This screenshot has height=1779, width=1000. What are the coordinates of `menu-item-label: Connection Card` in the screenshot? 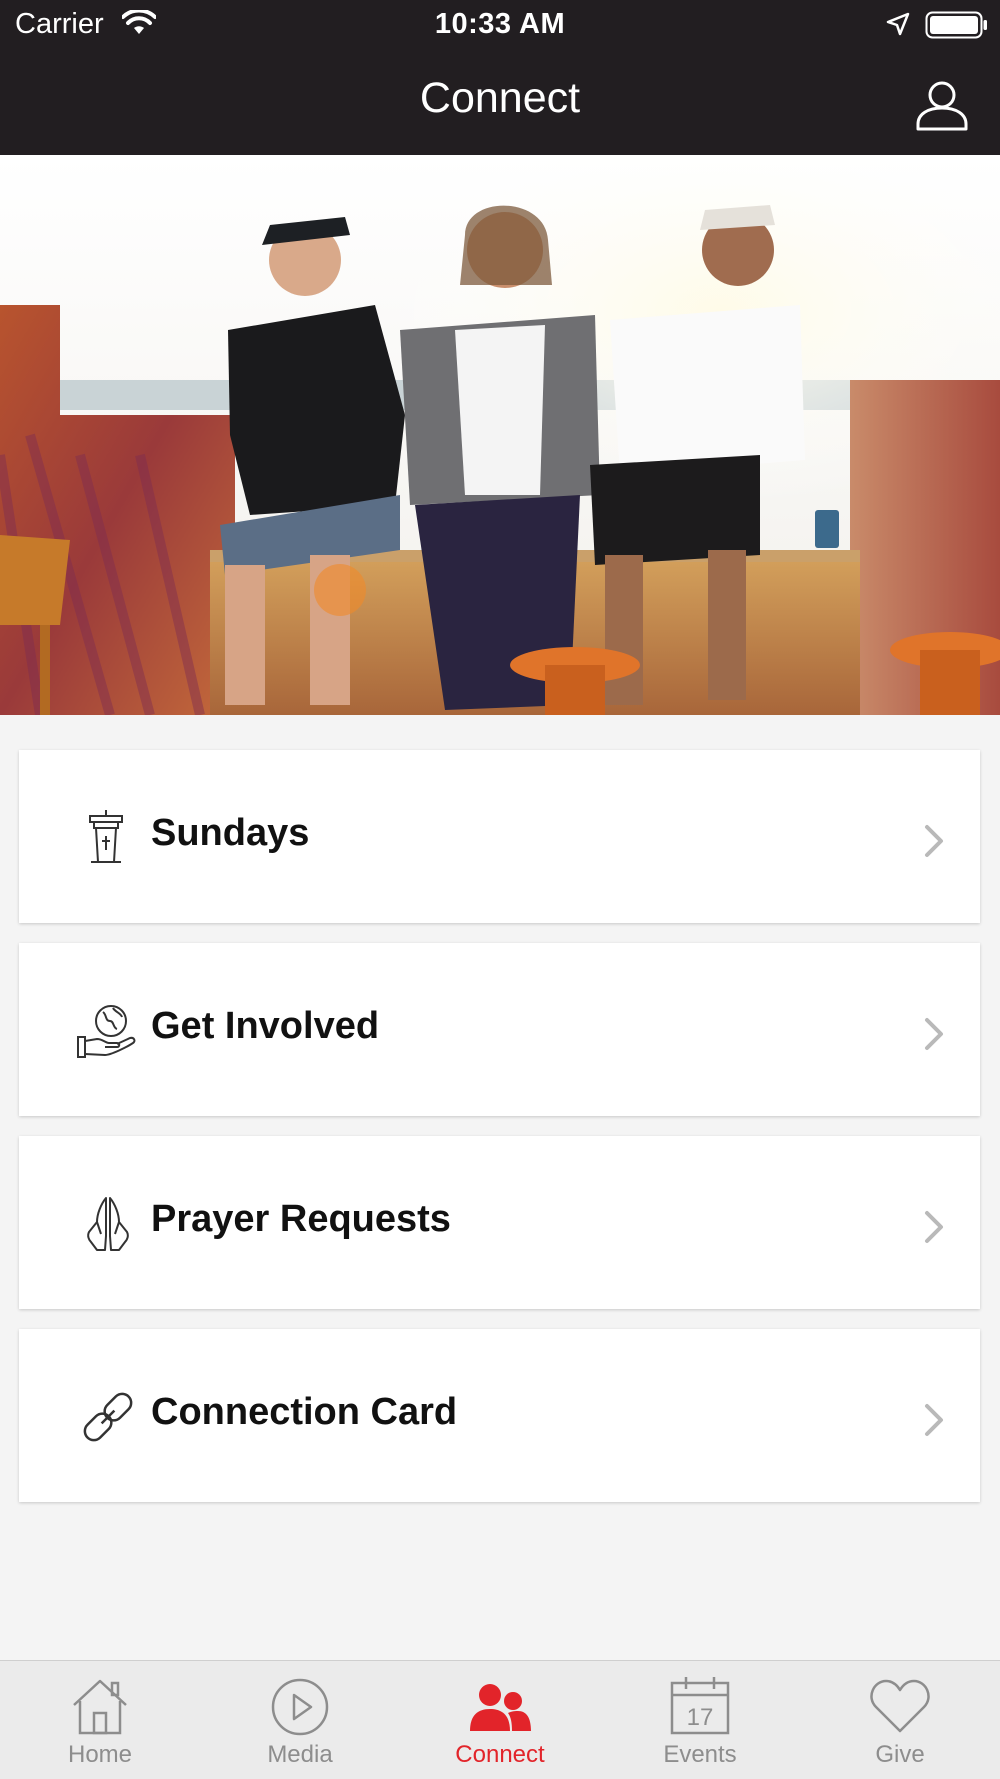 It's located at (304, 1412).